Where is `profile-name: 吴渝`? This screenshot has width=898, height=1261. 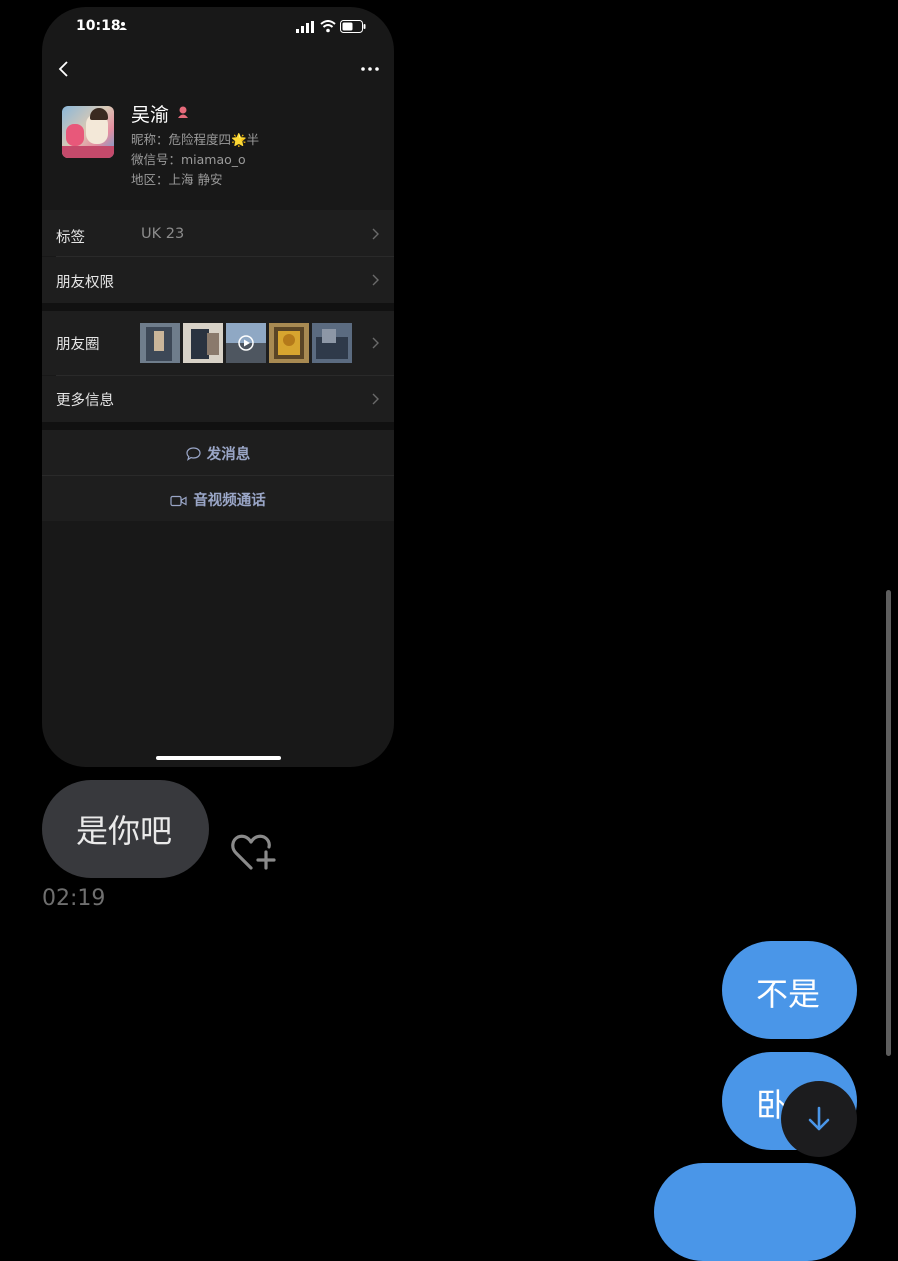 profile-name: 吴渝 is located at coordinates (150, 115).